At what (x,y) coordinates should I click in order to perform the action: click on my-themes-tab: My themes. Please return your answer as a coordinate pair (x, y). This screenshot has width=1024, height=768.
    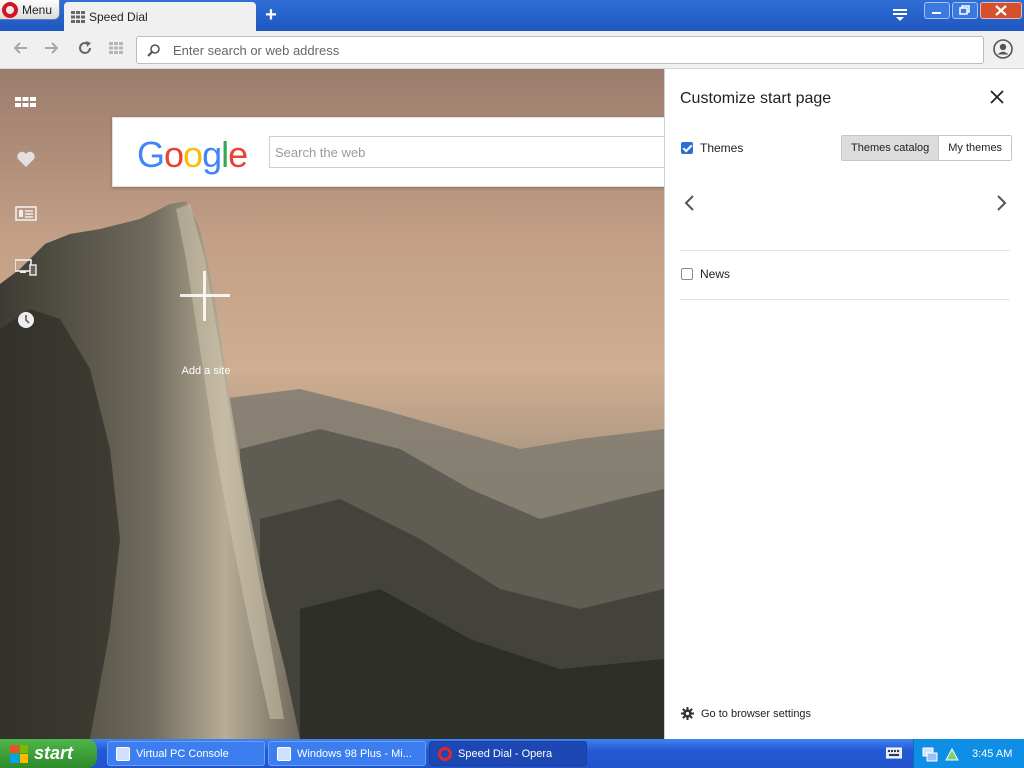
    Looking at the image, I should click on (975, 148).